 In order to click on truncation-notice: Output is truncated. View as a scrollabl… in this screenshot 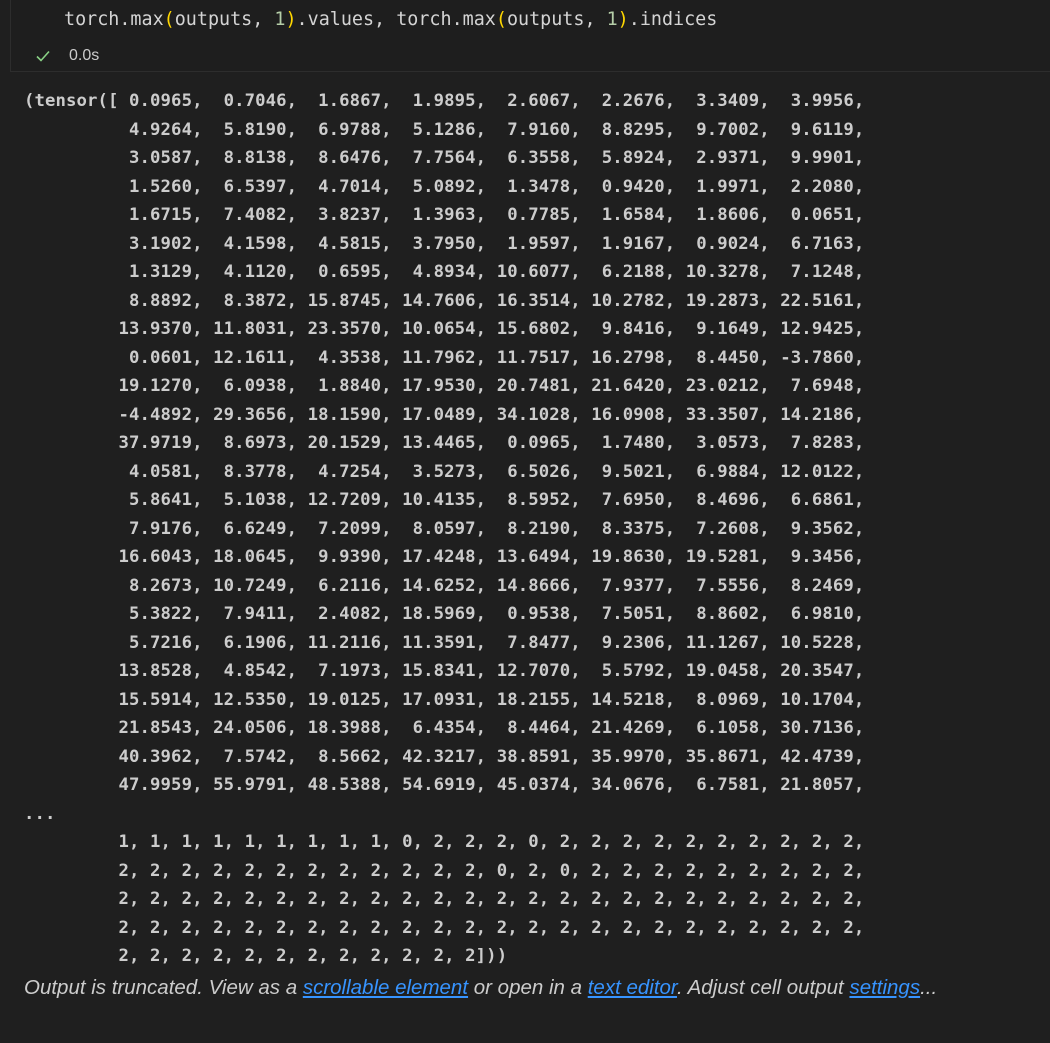, I will do `click(480, 988)`.